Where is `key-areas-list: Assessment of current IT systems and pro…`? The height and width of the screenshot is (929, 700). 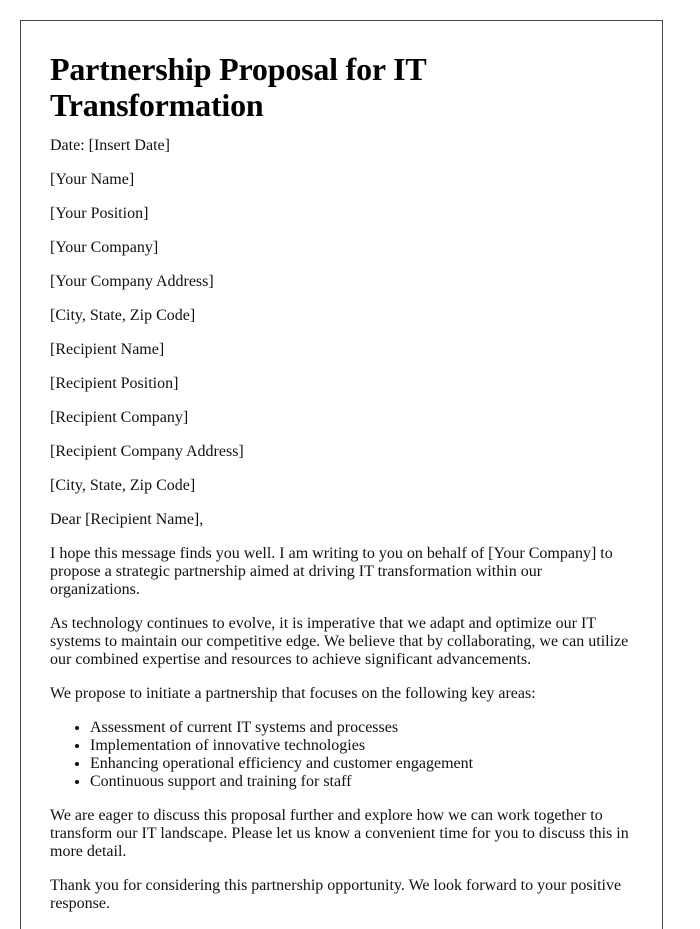 key-areas-list: Assessment of current IT systems and pro… is located at coordinates (341, 755).